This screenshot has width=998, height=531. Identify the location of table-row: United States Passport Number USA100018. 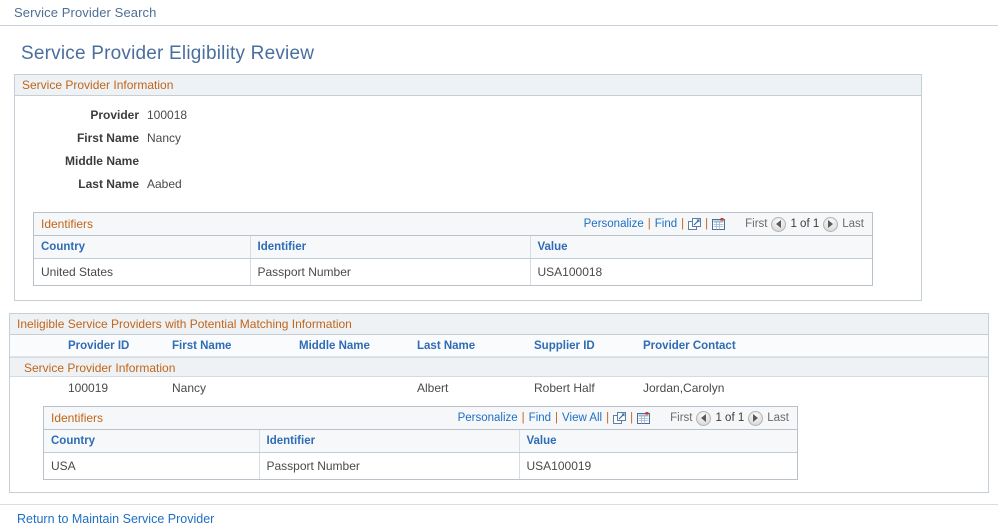
(453, 271).